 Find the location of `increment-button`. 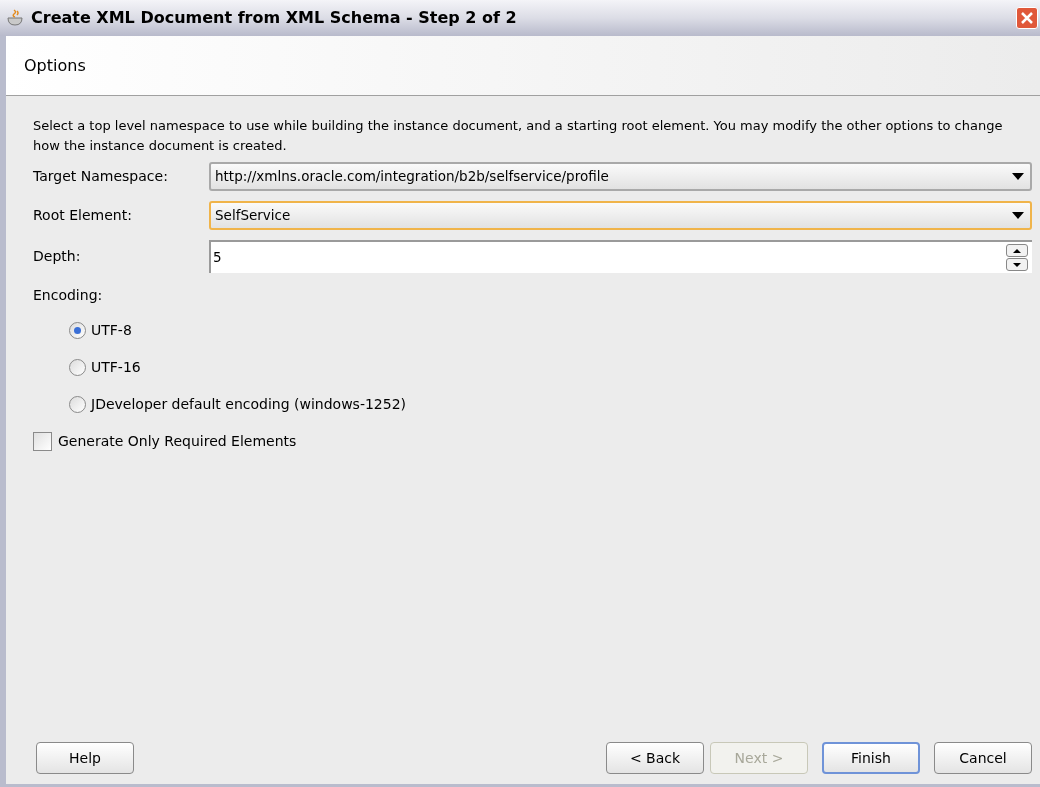

increment-button is located at coordinates (1017, 250).